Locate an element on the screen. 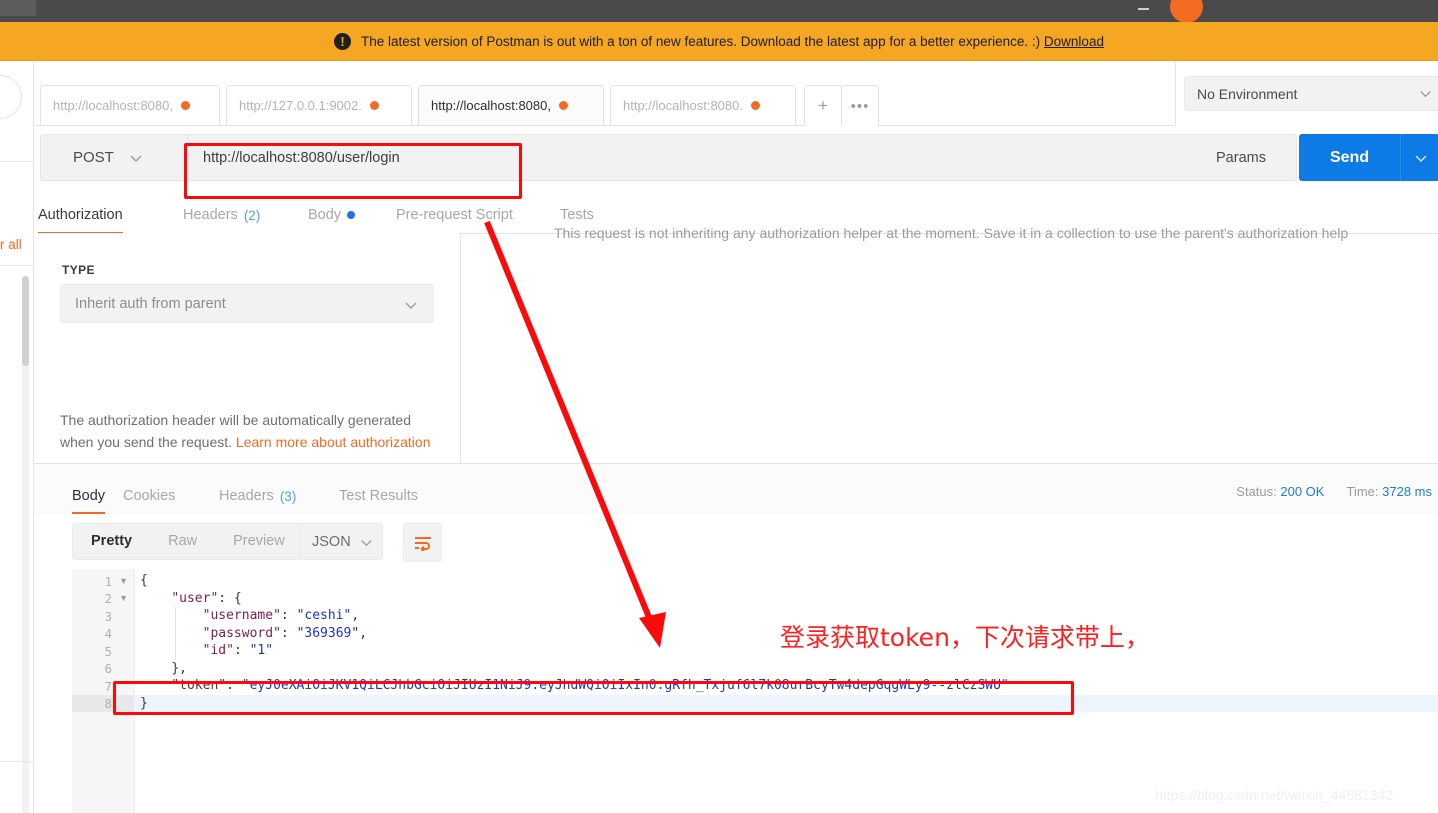 This screenshot has width=1438, height=813. line-number: 6 is located at coordinates (108, 668).